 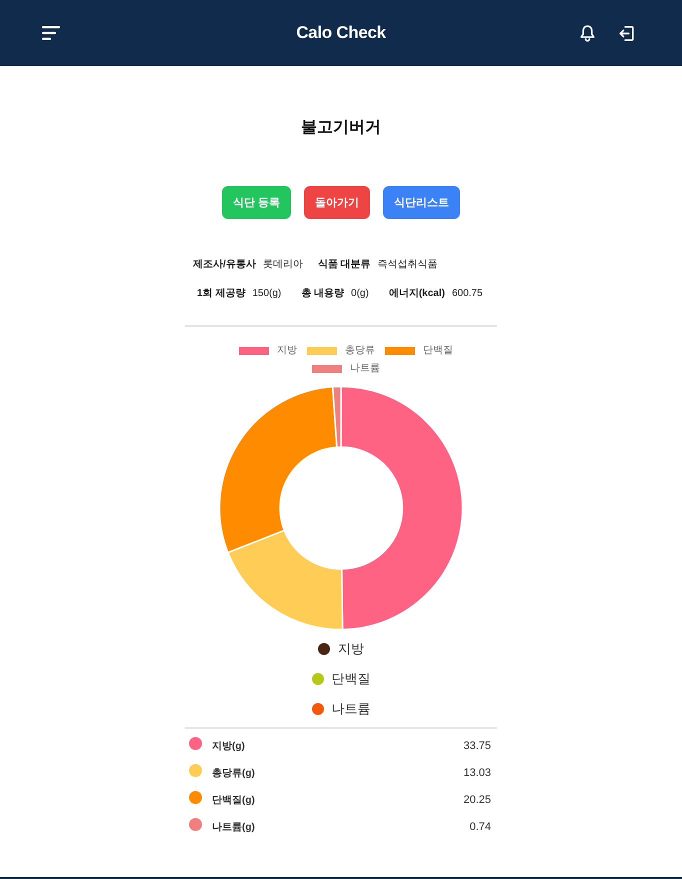 What do you see at coordinates (341, 128) in the screenshot?
I see `food-name: 불고기버거` at bounding box center [341, 128].